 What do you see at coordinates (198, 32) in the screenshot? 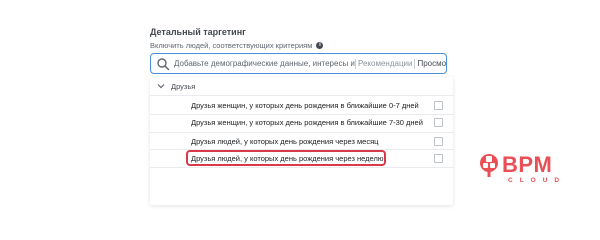
I see `section-title: Детальный таргетинг` at bounding box center [198, 32].